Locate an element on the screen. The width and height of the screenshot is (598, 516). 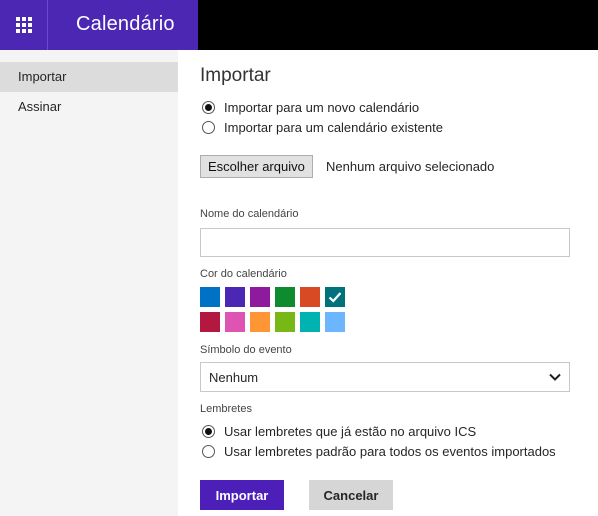
event-symbol-select: Nenhum is located at coordinates (385, 377).